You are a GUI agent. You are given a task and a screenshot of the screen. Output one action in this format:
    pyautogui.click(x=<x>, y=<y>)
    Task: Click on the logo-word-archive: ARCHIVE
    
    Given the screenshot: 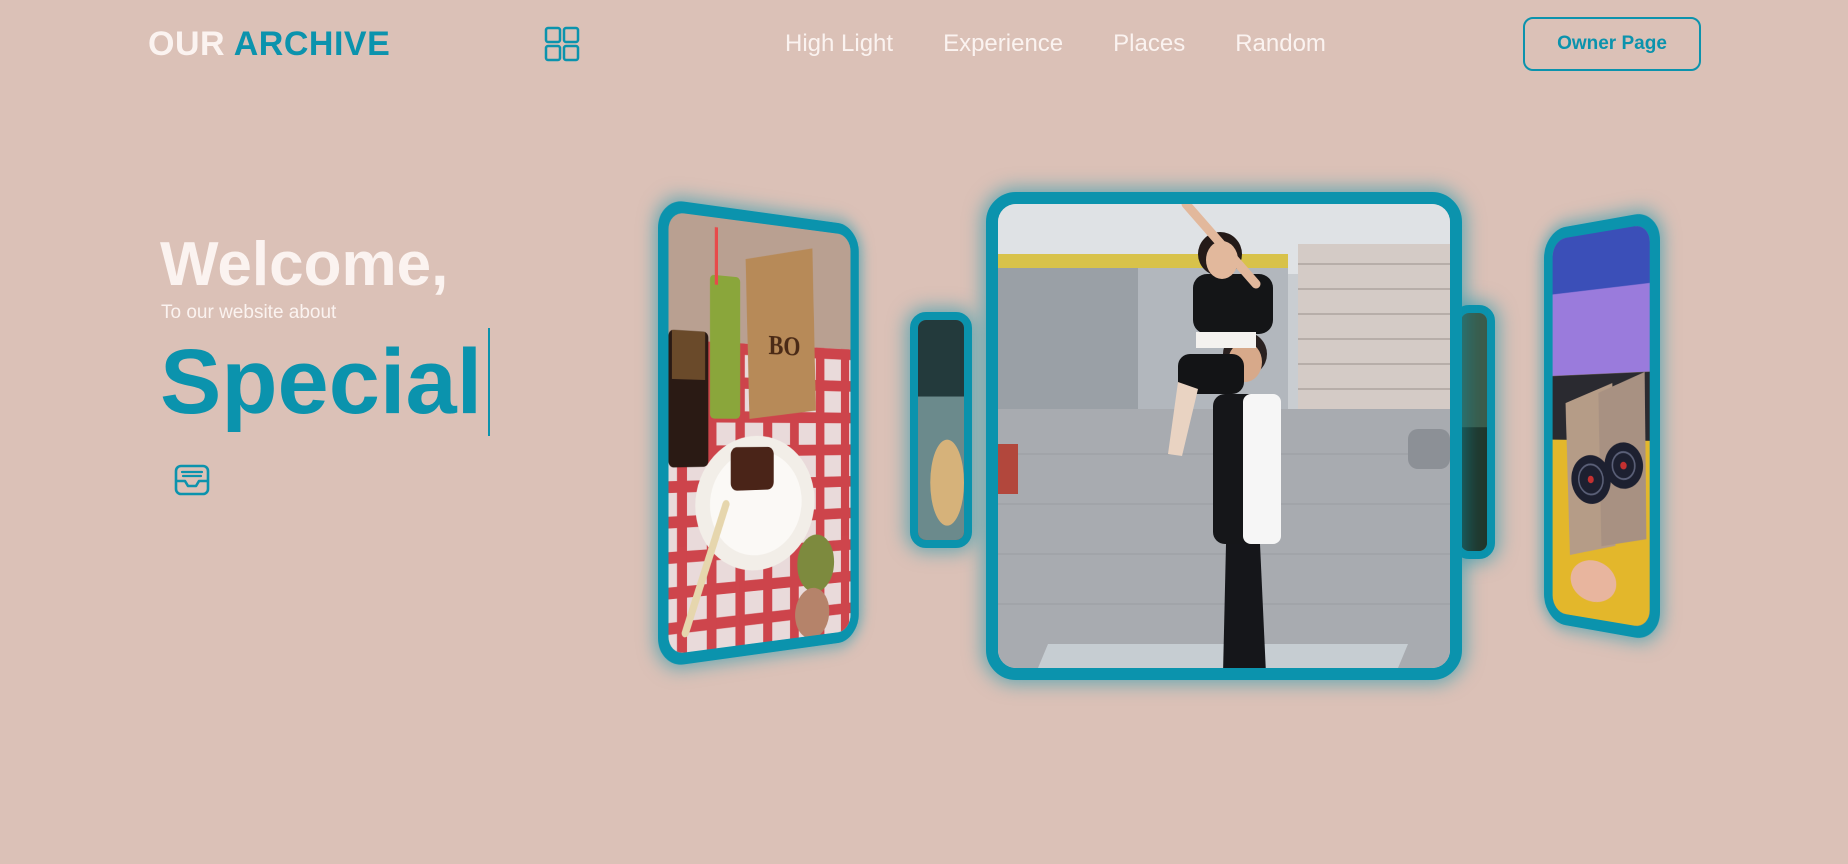 What is the action you would take?
    pyautogui.click(x=312, y=44)
    